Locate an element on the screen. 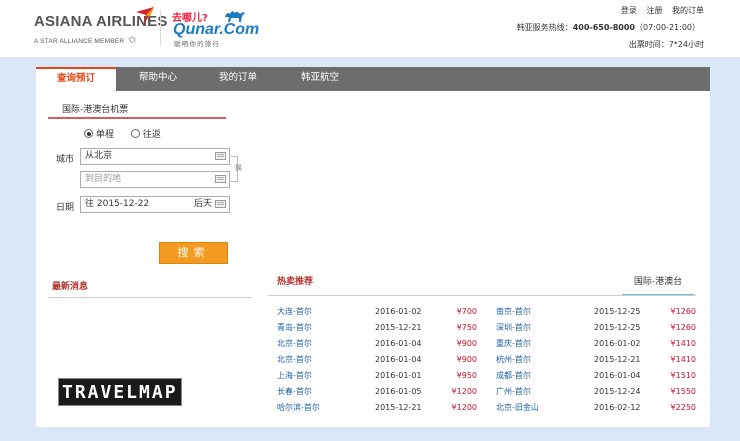 The image size is (740, 441). roundtrip-option: 往返 is located at coordinates (145, 134).